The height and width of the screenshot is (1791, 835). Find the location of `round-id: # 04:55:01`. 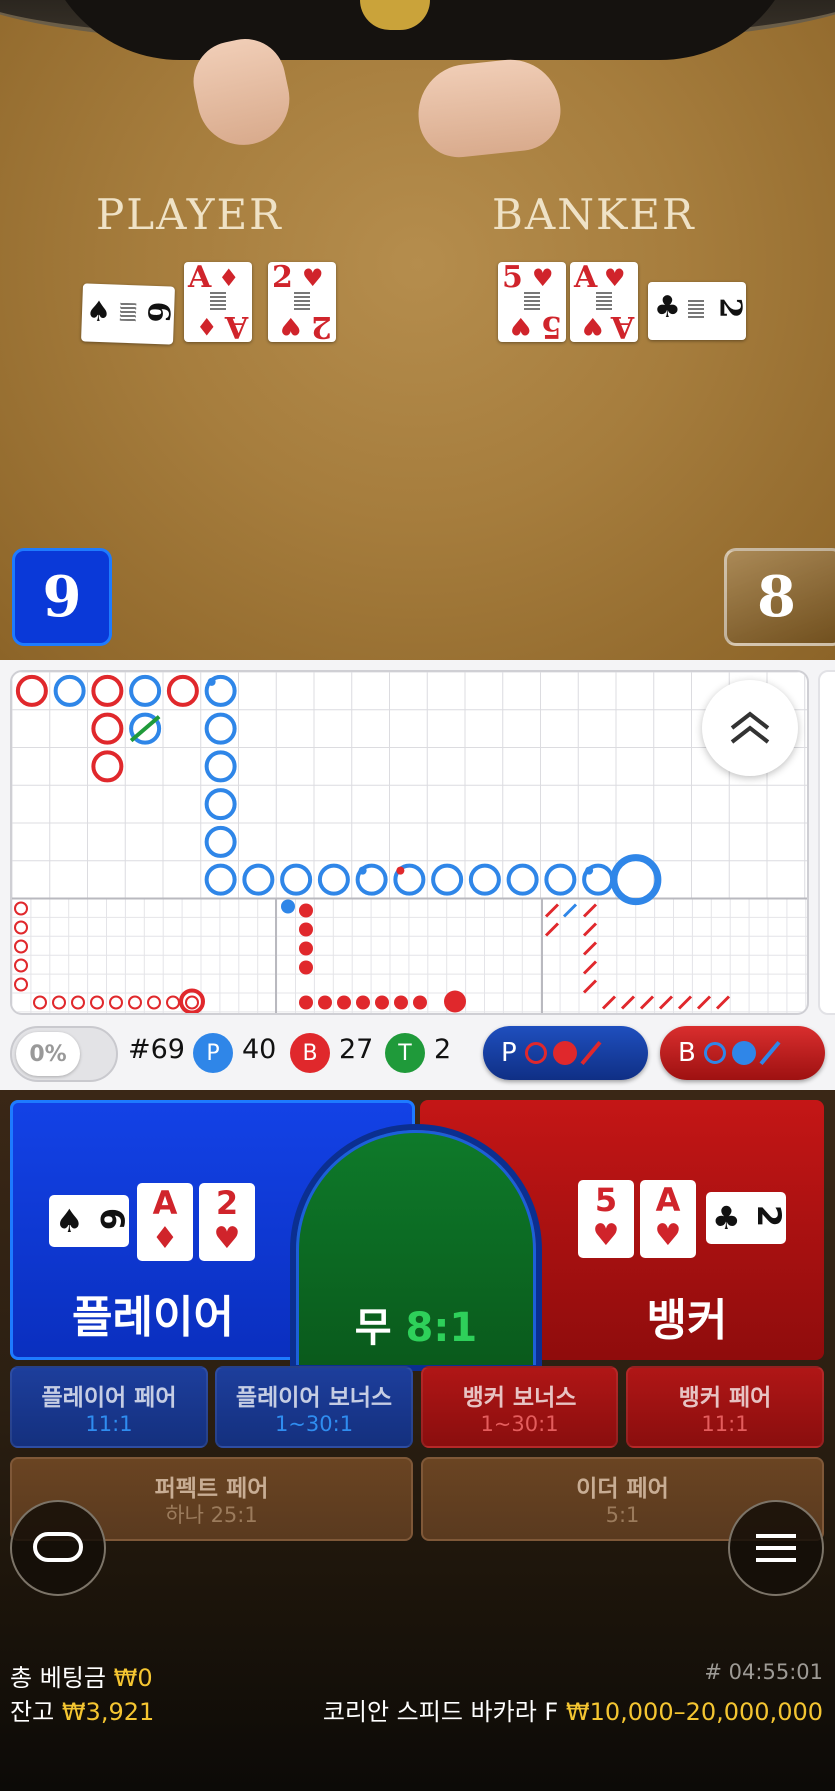

round-id: # 04:55:01 is located at coordinates (763, 1672).